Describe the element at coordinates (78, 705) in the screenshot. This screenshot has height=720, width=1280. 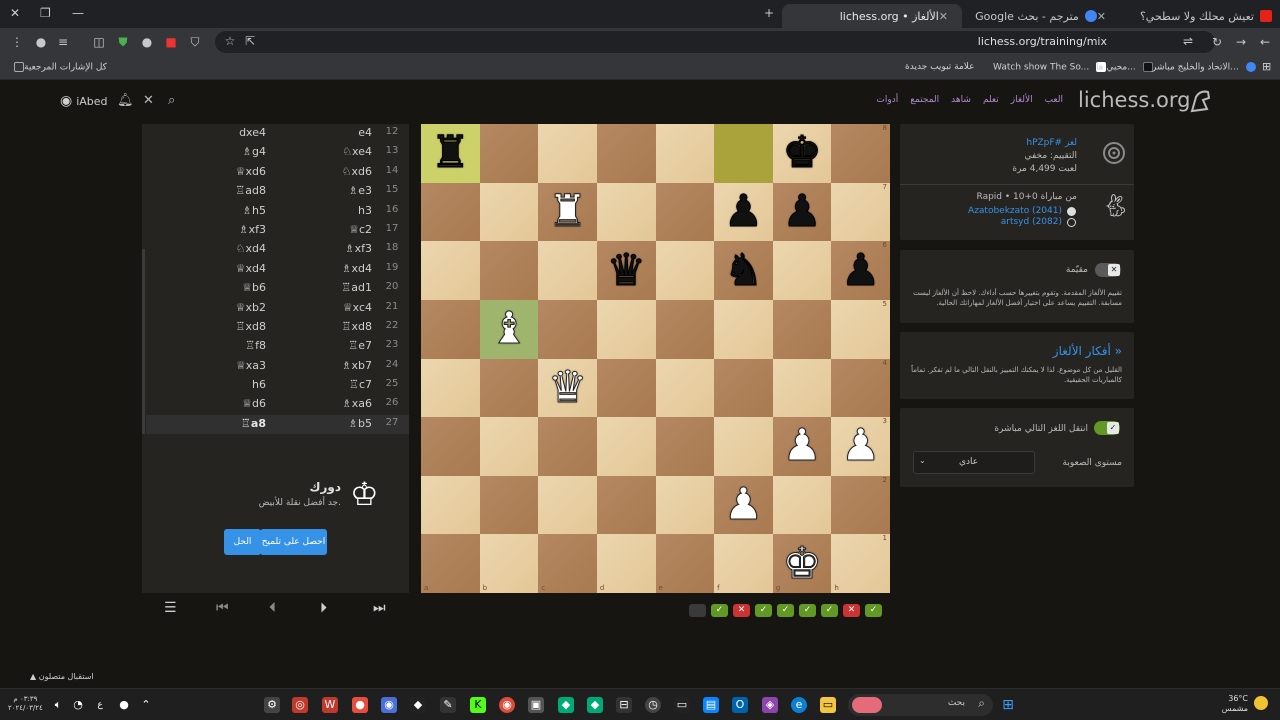
I see `wifi-icon: ◔` at that location.